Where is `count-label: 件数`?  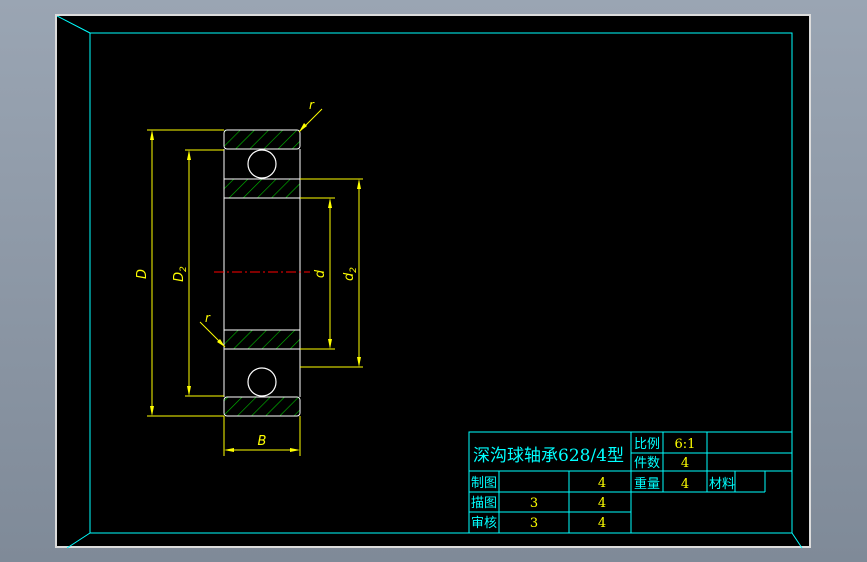 count-label: 件数 is located at coordinates (647, 463).